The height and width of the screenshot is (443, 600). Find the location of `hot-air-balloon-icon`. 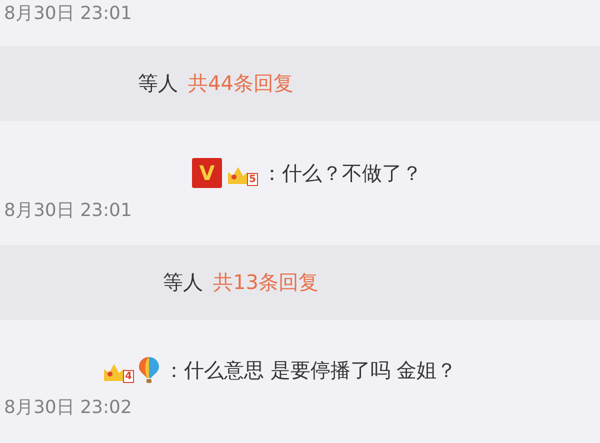

hot-air-balloon-icon is located at coordinates (149, 370).